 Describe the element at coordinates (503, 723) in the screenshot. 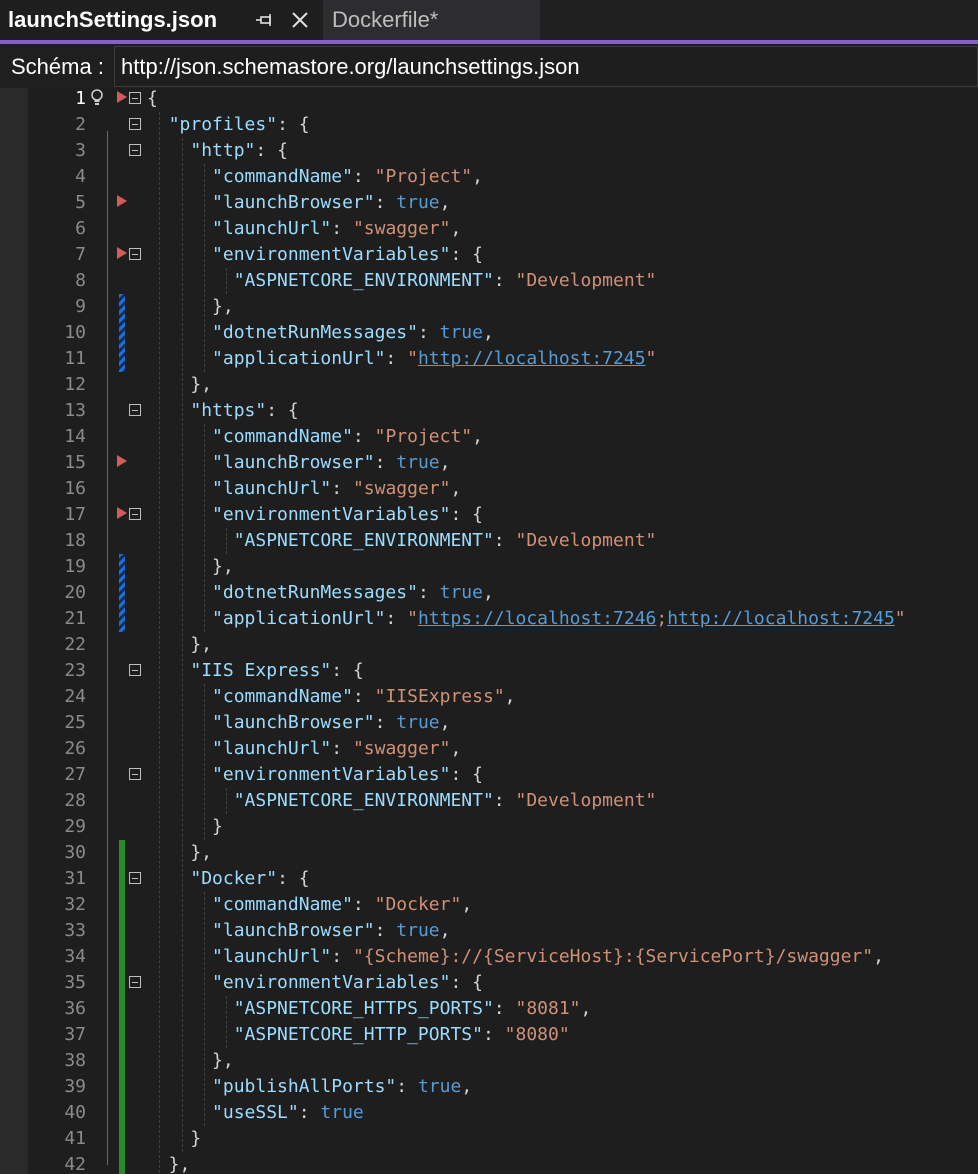

I see `code-line: 25 "launchBrowser": true,` at that location.